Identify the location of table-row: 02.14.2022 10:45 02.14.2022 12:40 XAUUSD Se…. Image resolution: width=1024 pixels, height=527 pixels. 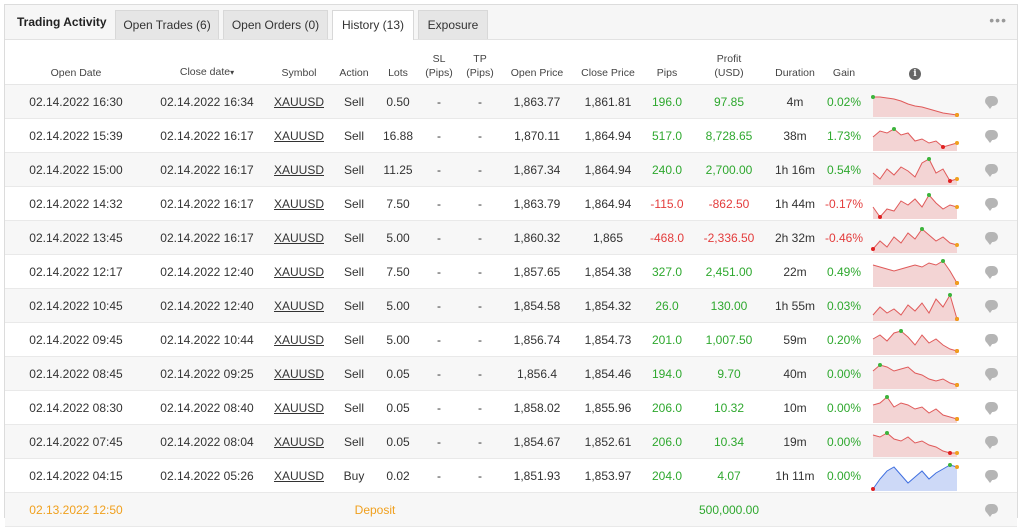
(511, 305).